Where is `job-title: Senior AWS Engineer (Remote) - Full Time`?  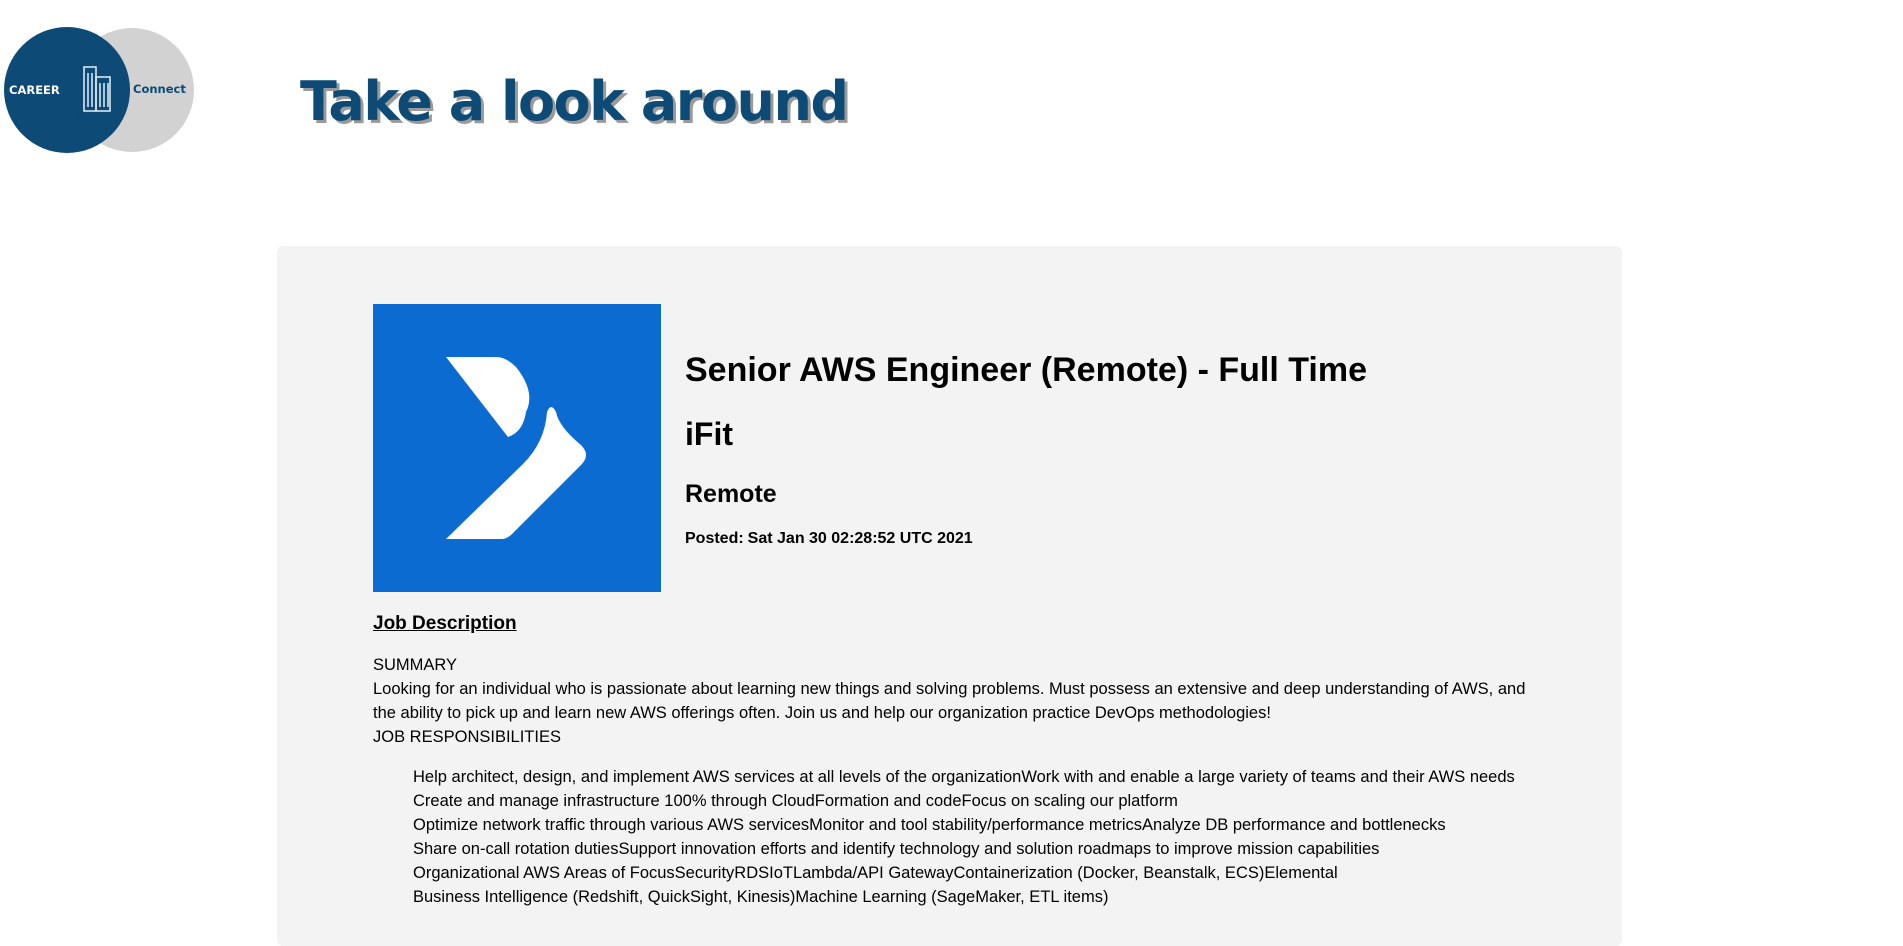 job-title: Senior AWS Engineer (Remote) - Full Time is located at coordinates (1026, 370).